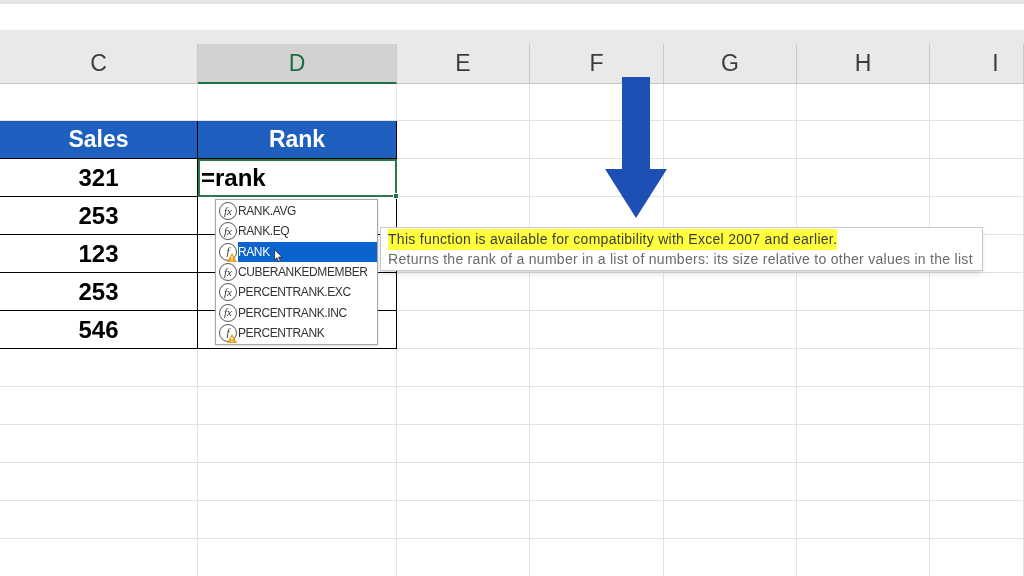  What do you see at coordinates (99, 140) in the screenshot?
I see `table-heading: Sales` at bounding box center [99, 140].